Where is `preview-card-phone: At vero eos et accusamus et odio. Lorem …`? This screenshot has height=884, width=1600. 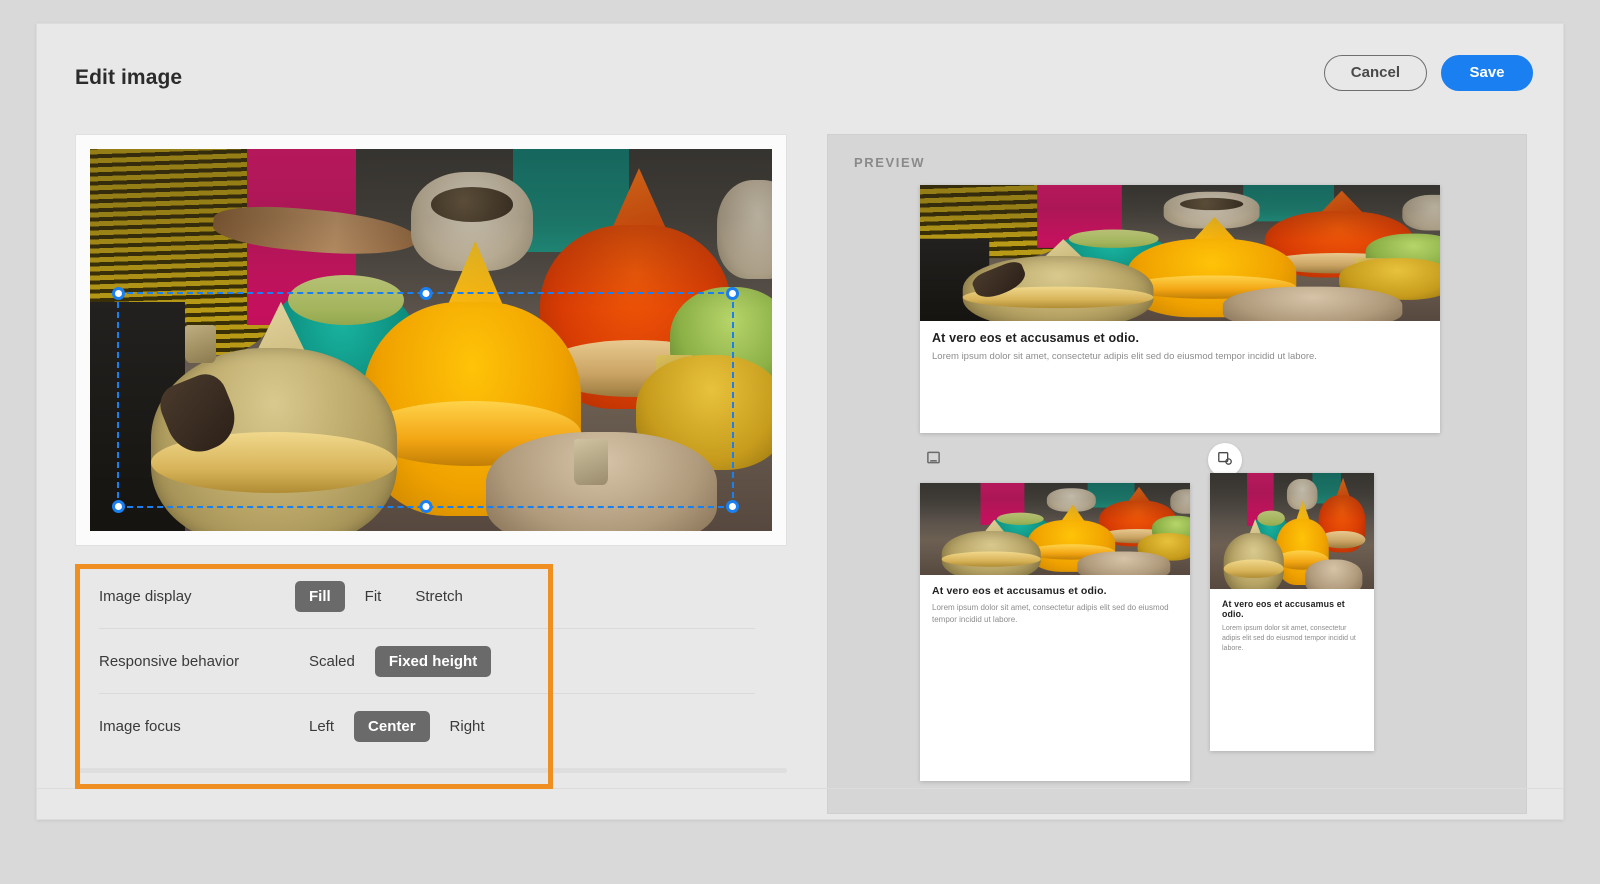
preview-card-phone: At vero eos et accusamus et odio. Lorem … is located at coordinates (1292, 612).